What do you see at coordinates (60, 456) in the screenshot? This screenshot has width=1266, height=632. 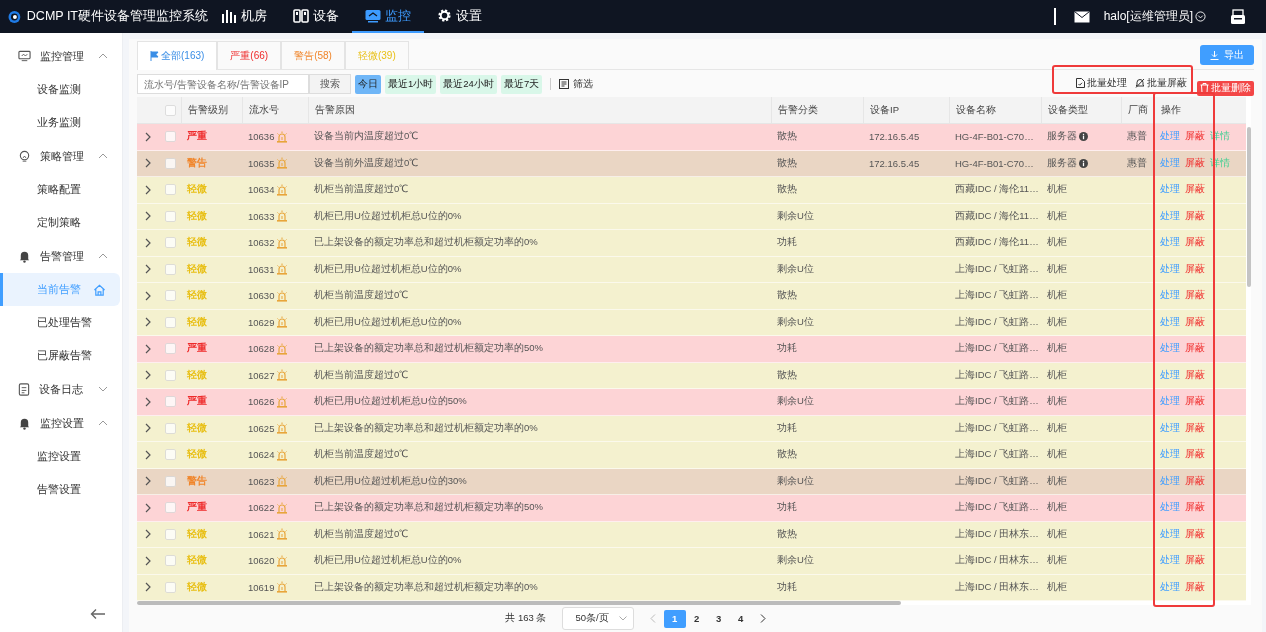 I see `sidebar-item: 监控设置` at bounding box center [60, 456].